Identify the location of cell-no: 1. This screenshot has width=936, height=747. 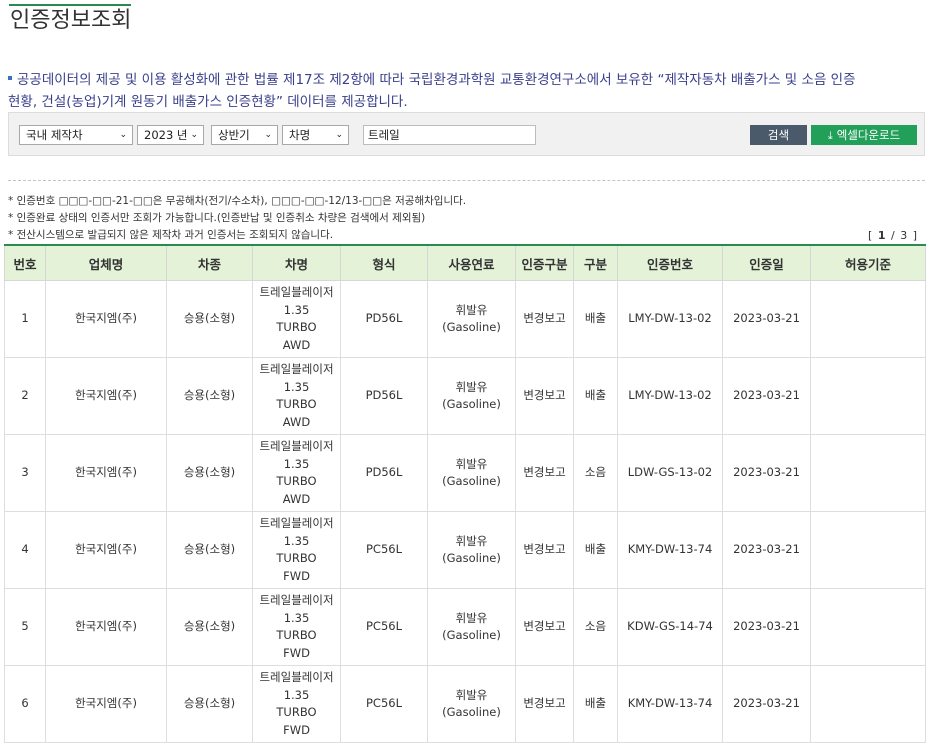
(25, 319).